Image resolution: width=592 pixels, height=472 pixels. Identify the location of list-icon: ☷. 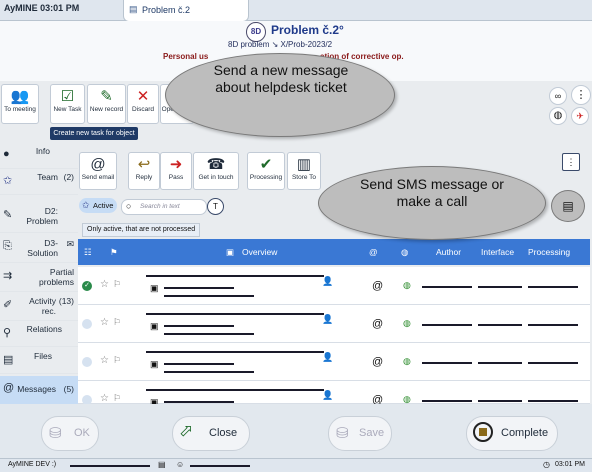
(88, 252).